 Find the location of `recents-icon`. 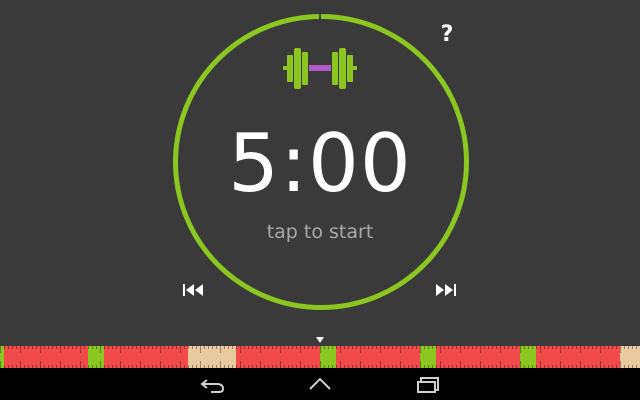

recents-icon is located at coordinates (428, 385).